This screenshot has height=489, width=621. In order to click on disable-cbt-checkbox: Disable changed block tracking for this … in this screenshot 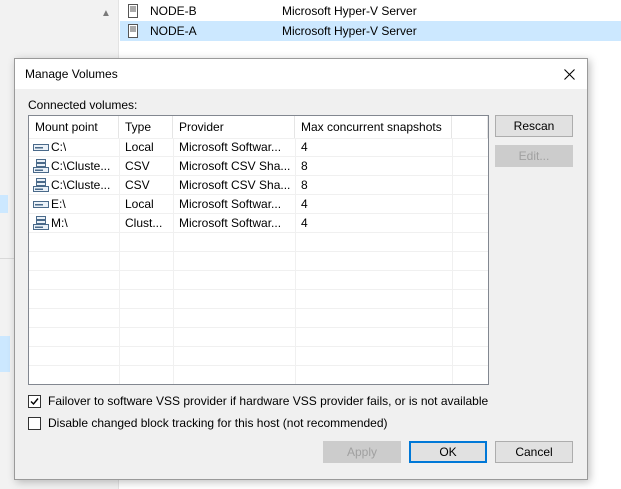, I will do `click(208, 423)`.